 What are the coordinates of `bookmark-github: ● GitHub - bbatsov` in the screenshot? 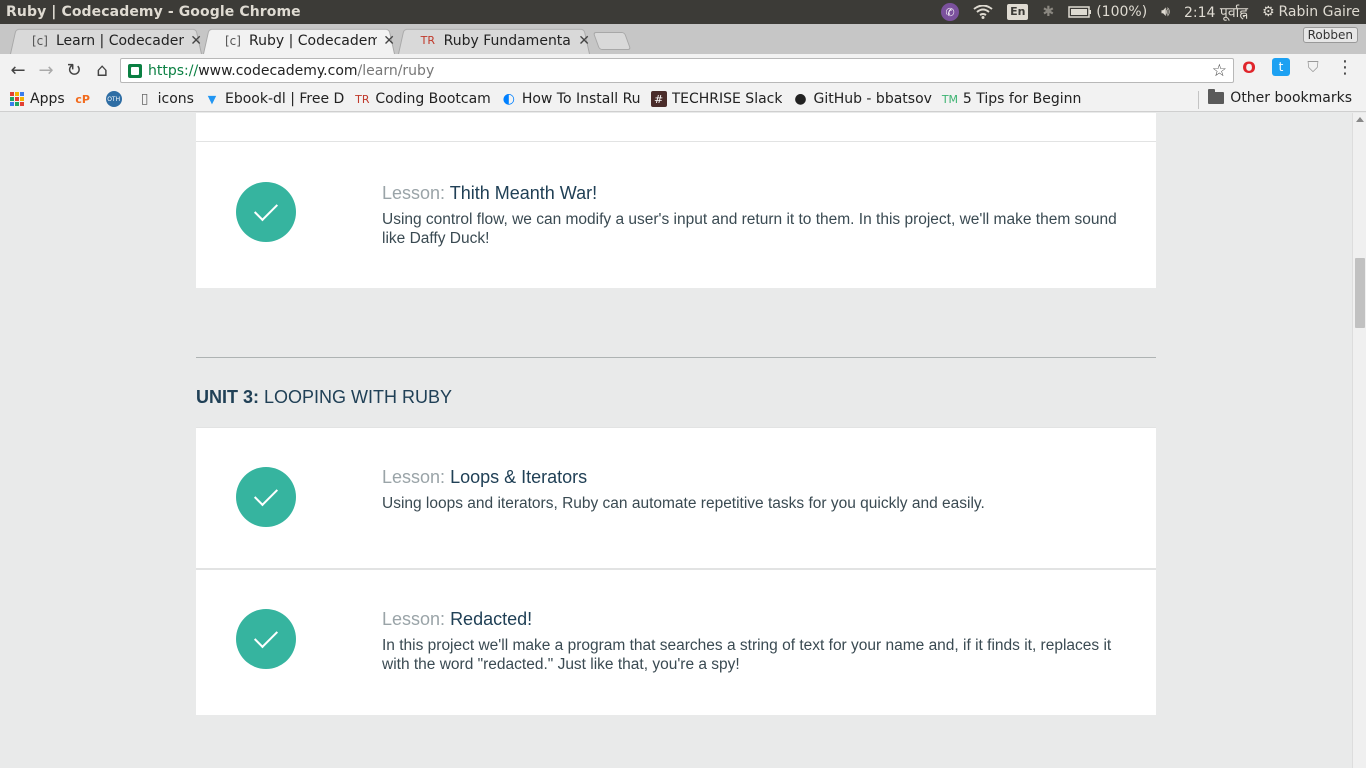 It's located at (862, 99).